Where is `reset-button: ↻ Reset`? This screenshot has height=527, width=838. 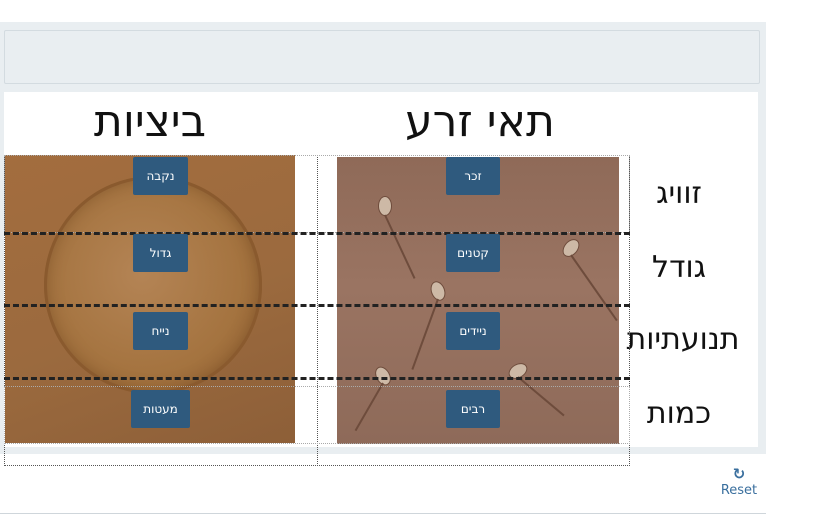 reset-button: ↻ Reset is located at coordinates (739, 483).